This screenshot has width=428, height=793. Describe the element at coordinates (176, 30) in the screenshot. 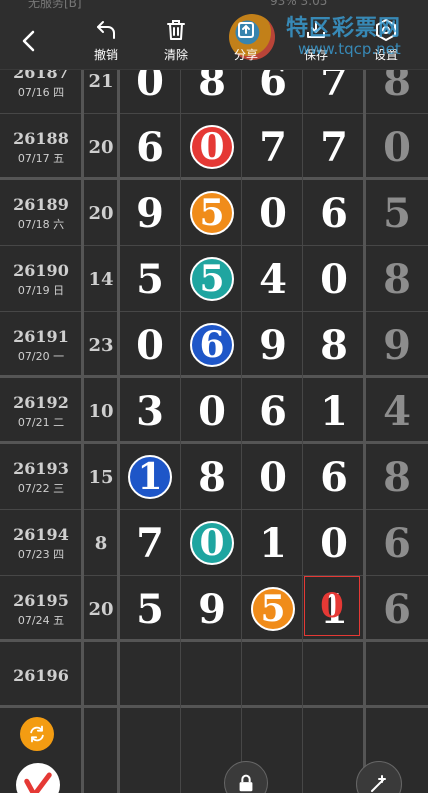

I see `trash-icon` at that location.